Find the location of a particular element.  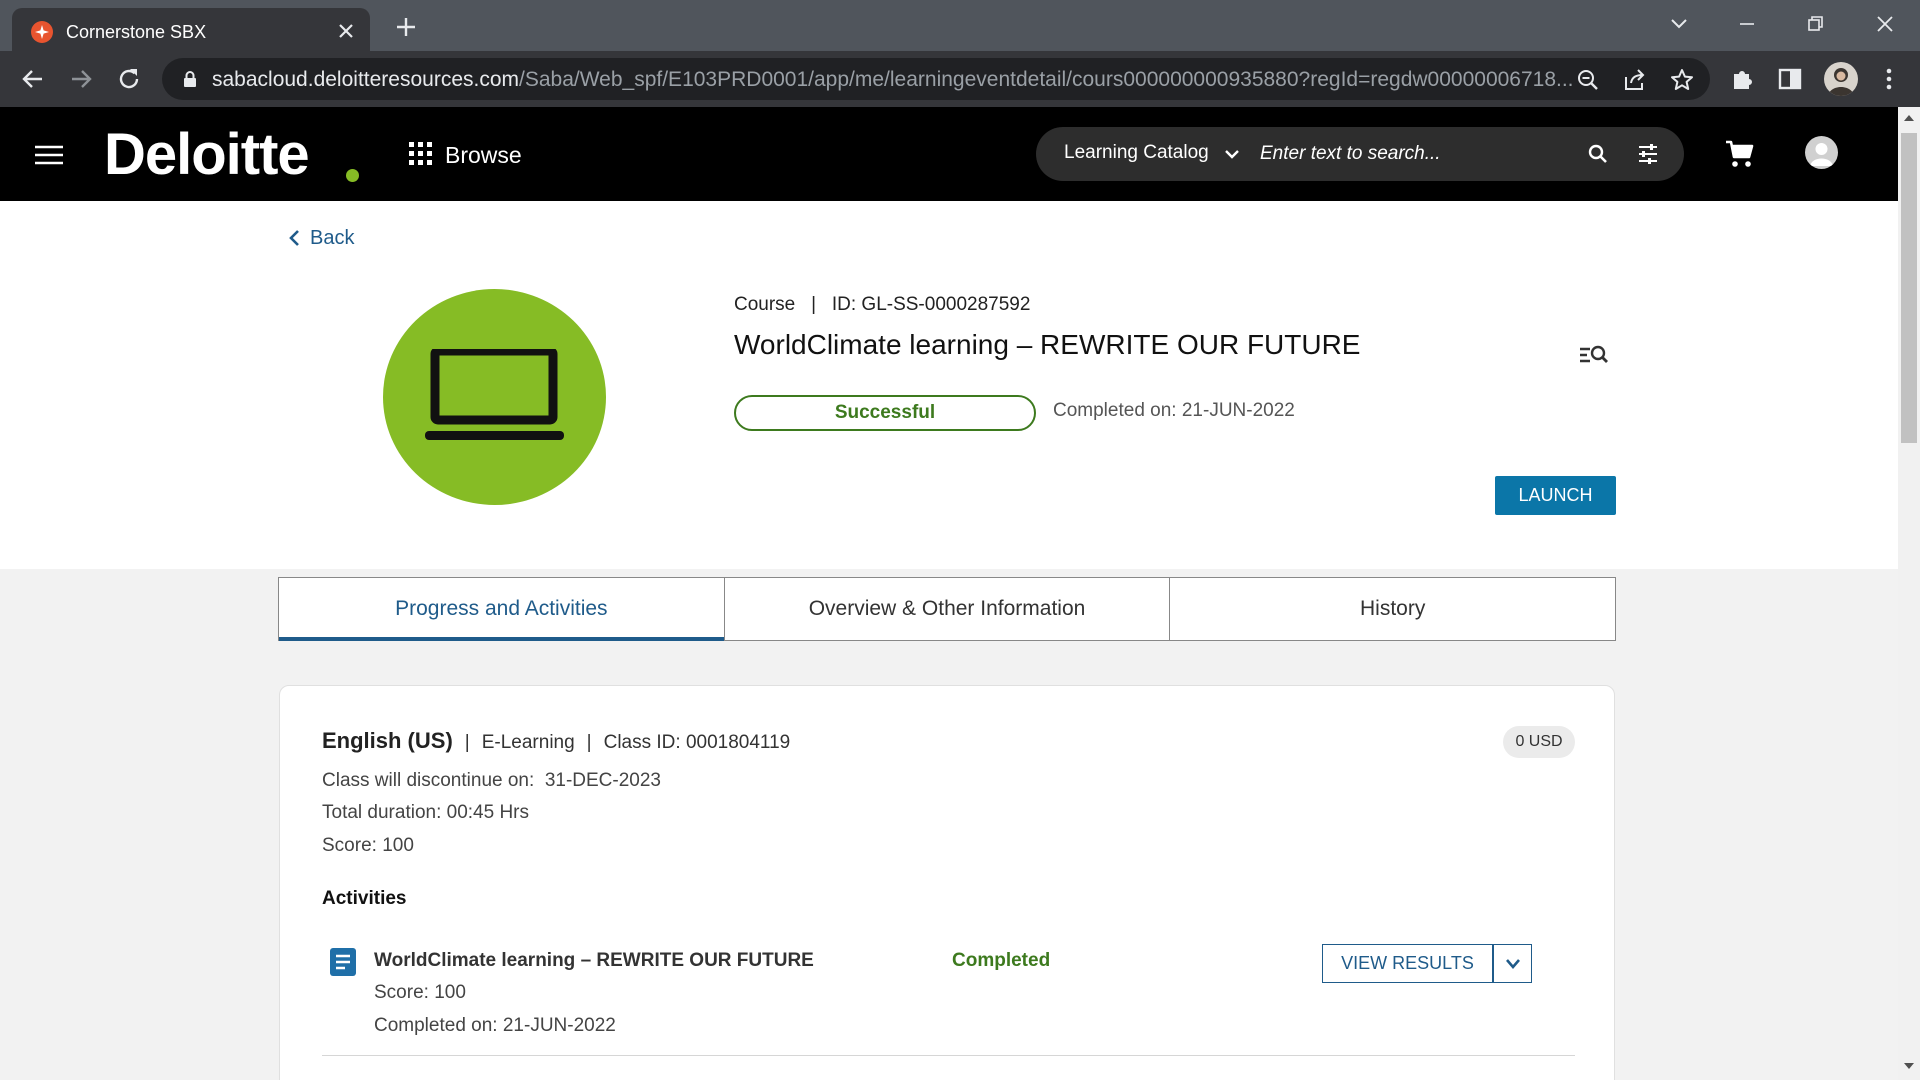

new-tab-plus-icon is located at coordinates (406, 27).